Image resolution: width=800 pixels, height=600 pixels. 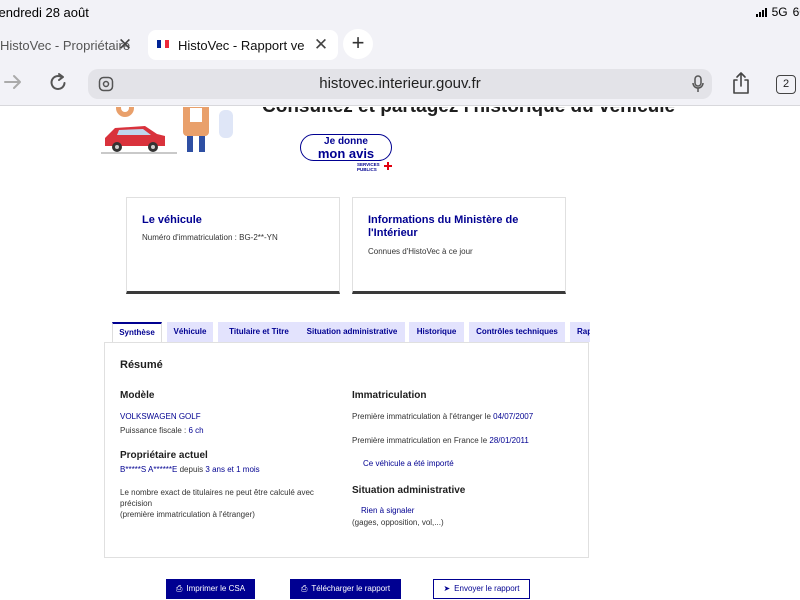 What do you see at coordinates (421, 416) in the screenshot?
I see `premiere-etranger-label: Première immatriculation à l'étranger le` at bounding box center [421, 416].